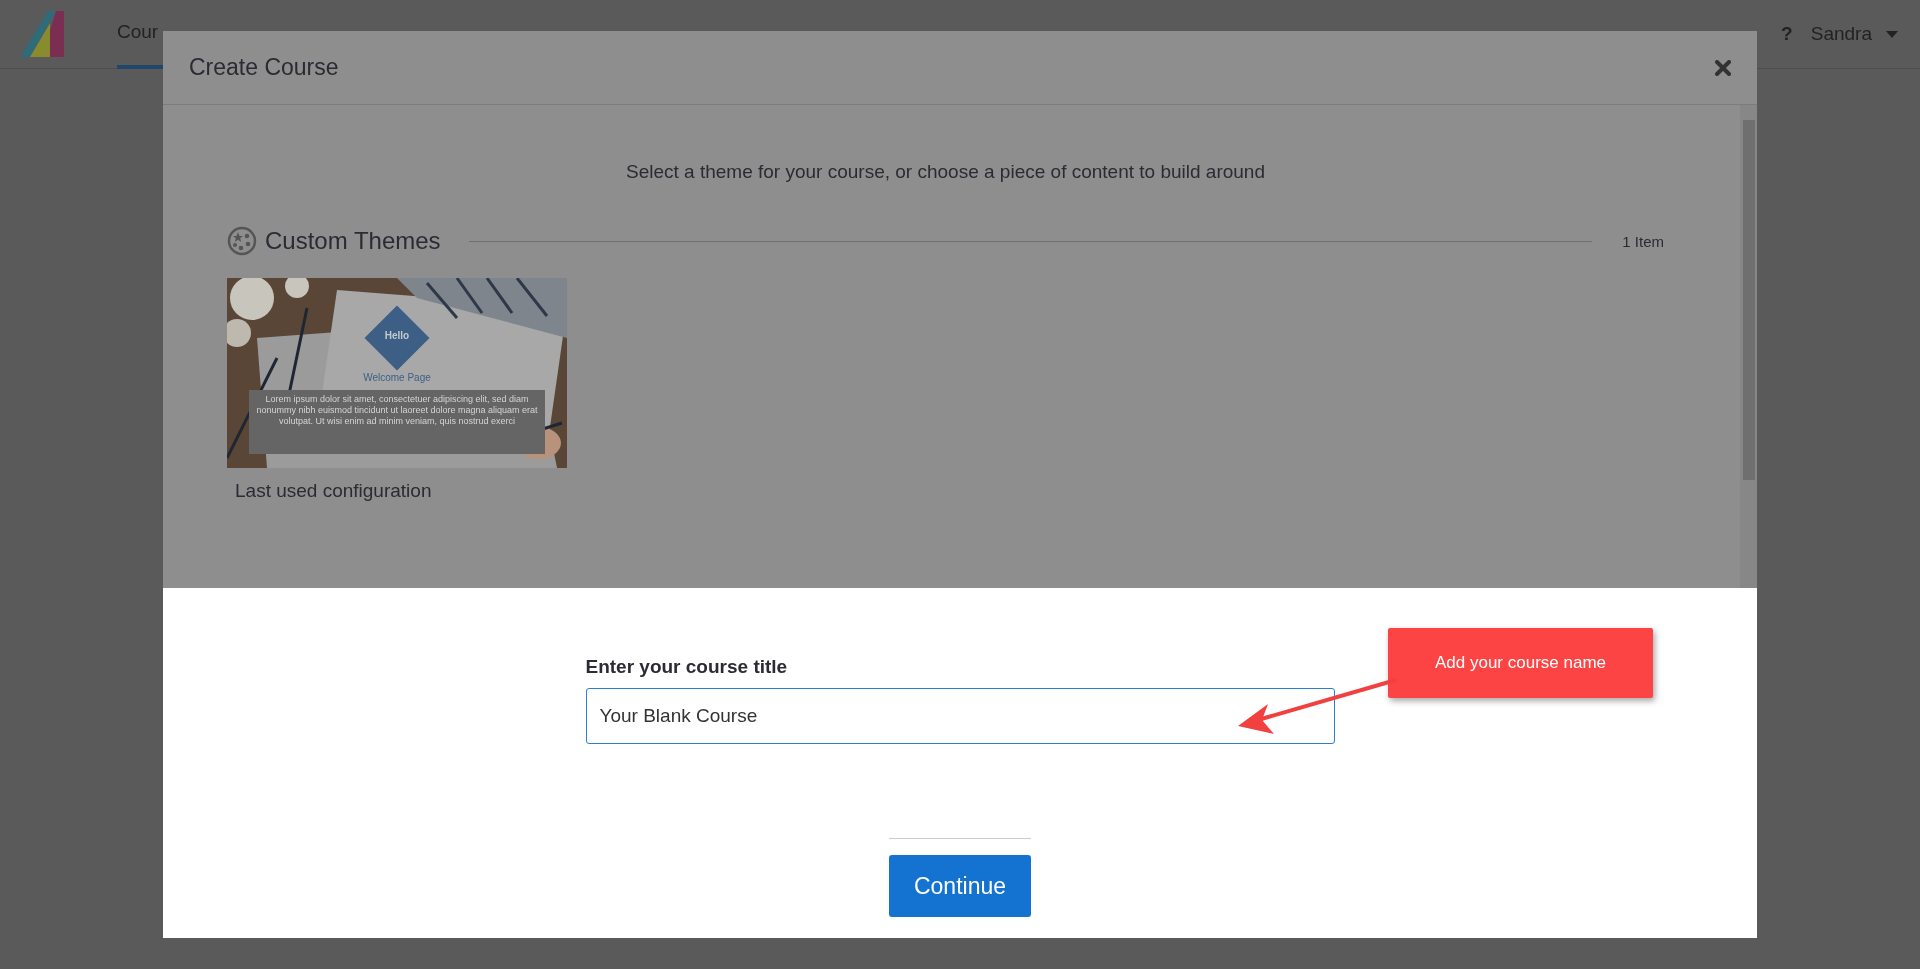 The width and height of the screenshot is (1920, 969). Describe the element at coordinates (42, 34) in the screenshot. I see `logo-icon` at that location.